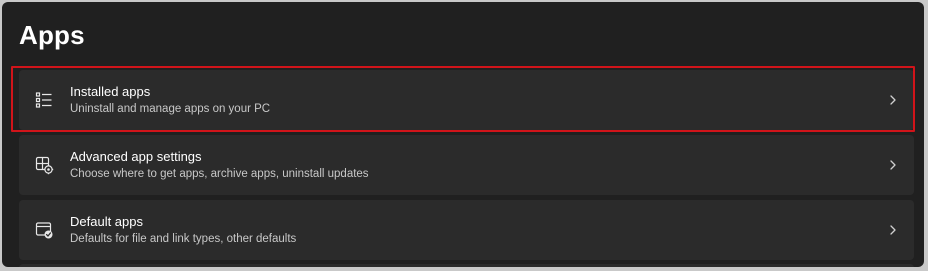 Image resolution: width=928 pixels, height=271 pixels. Describe the element at coordinates (170, 109) in the screenshot. I see `installed-apps-description: Uninstall and manage apps on your PC` at that location.